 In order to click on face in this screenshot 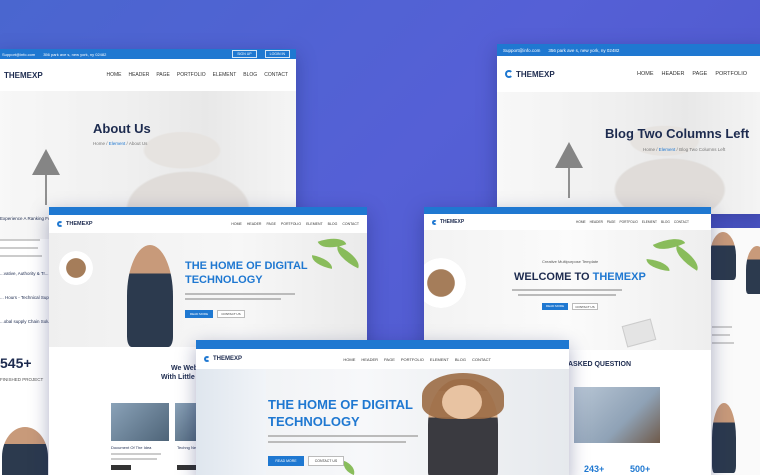, I will do `click(462, 402)`.